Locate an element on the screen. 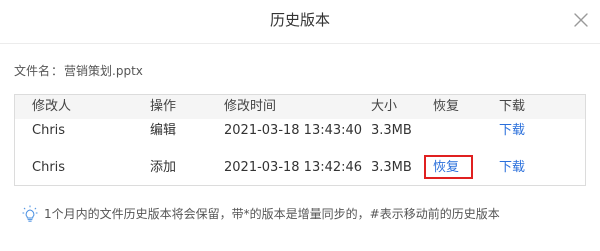 The image size is (600, 251). header-user: 修改人 is located at coordinates (52, 106).